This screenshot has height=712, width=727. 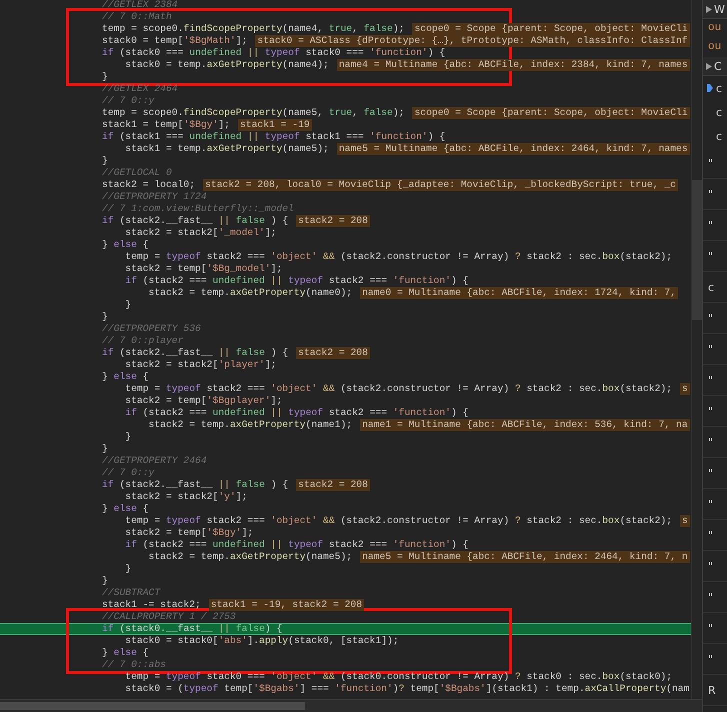 I want to click on code-line: stack0 = (typeof temp['$Bgabs'] === 'function')? temp['$Bgabs'](stack1) : temp.axCallProperty(nam, so click(x=407, y=689).